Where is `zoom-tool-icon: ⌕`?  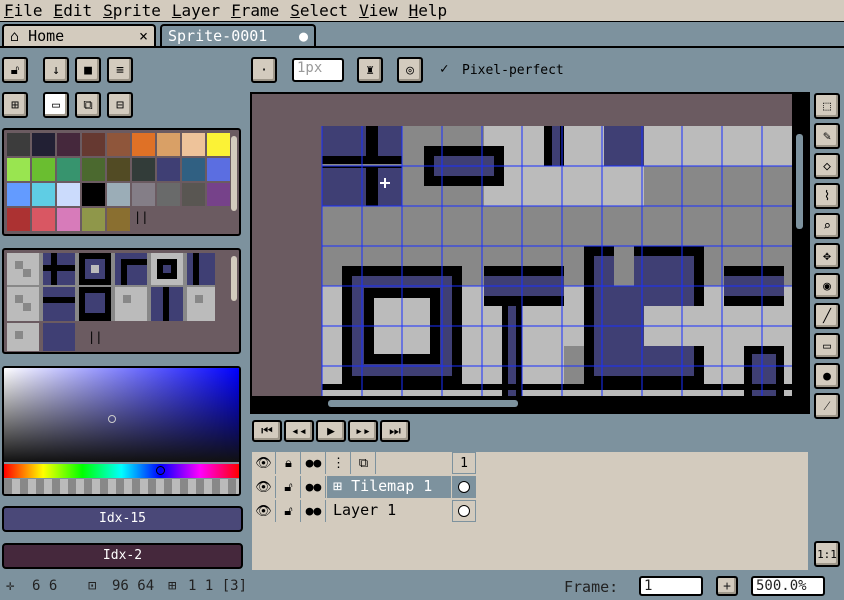 zoom-tool-icon: ⌕ is located at coordinates (827, 226).